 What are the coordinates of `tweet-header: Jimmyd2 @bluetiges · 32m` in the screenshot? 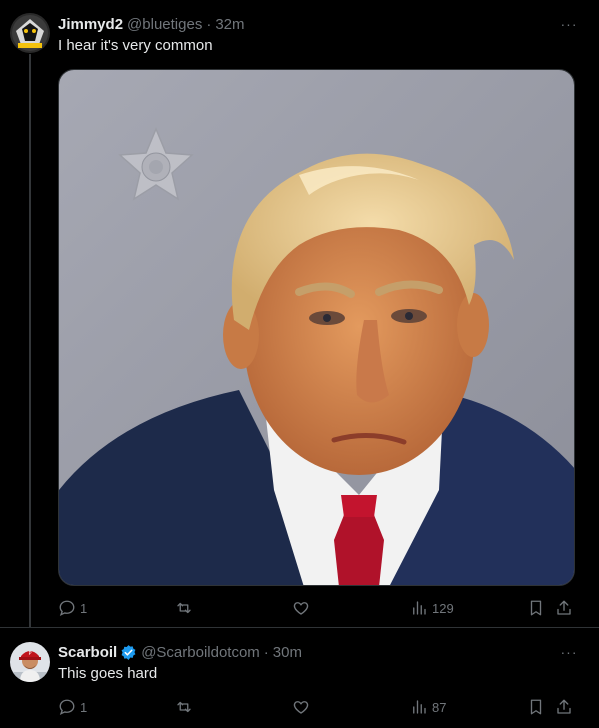 It's located at (151, 24).